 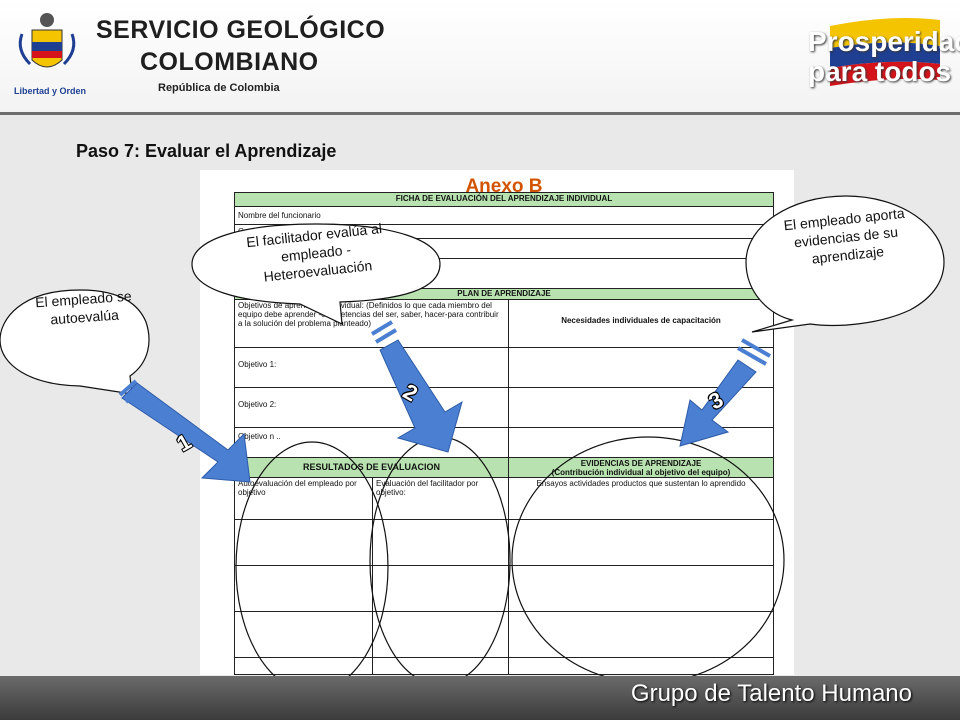 I want to click on footer-text: Grupo de Talento Humano, so click(x=771, y=693).